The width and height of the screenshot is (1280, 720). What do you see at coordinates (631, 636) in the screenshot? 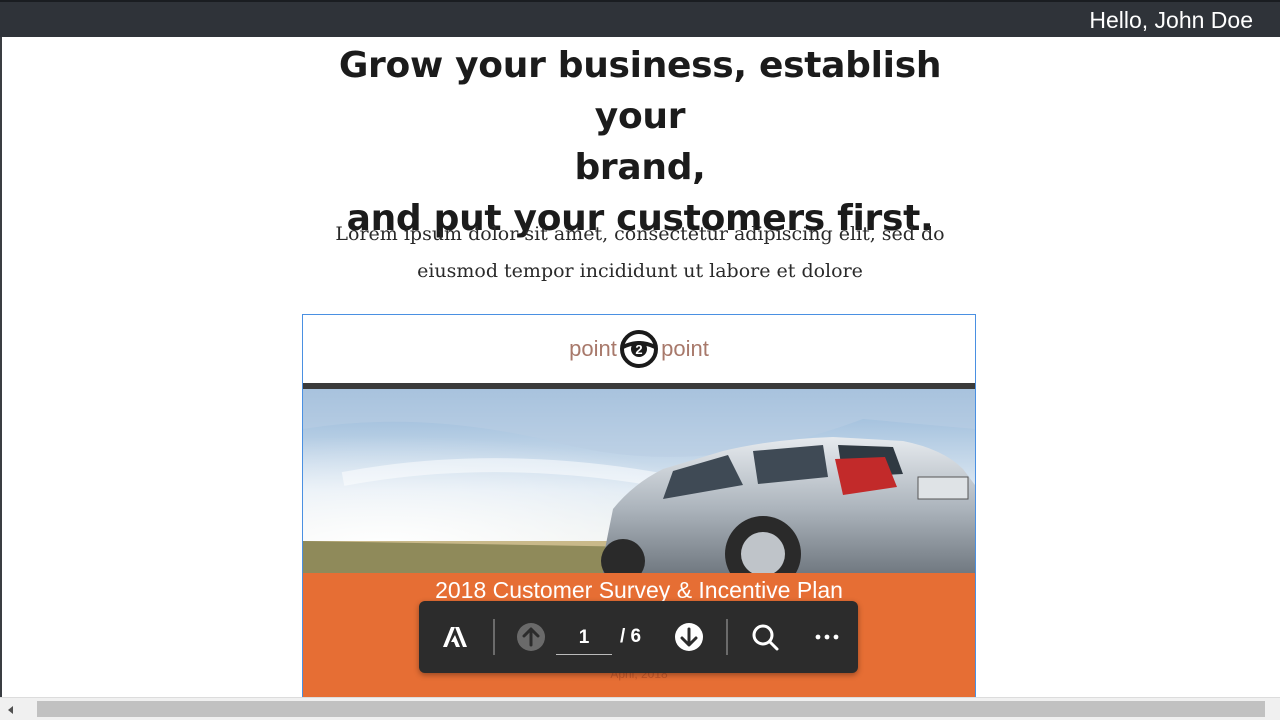
I see `page-total: / 6` at bounding box center [631, 636].